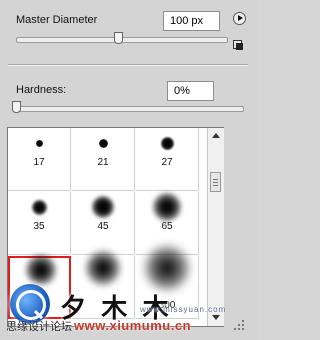 The image size is (320, 340). Describe the element at coordinates (215, 182) in the screenshot. I see `scrollbar-thumb` at that location.